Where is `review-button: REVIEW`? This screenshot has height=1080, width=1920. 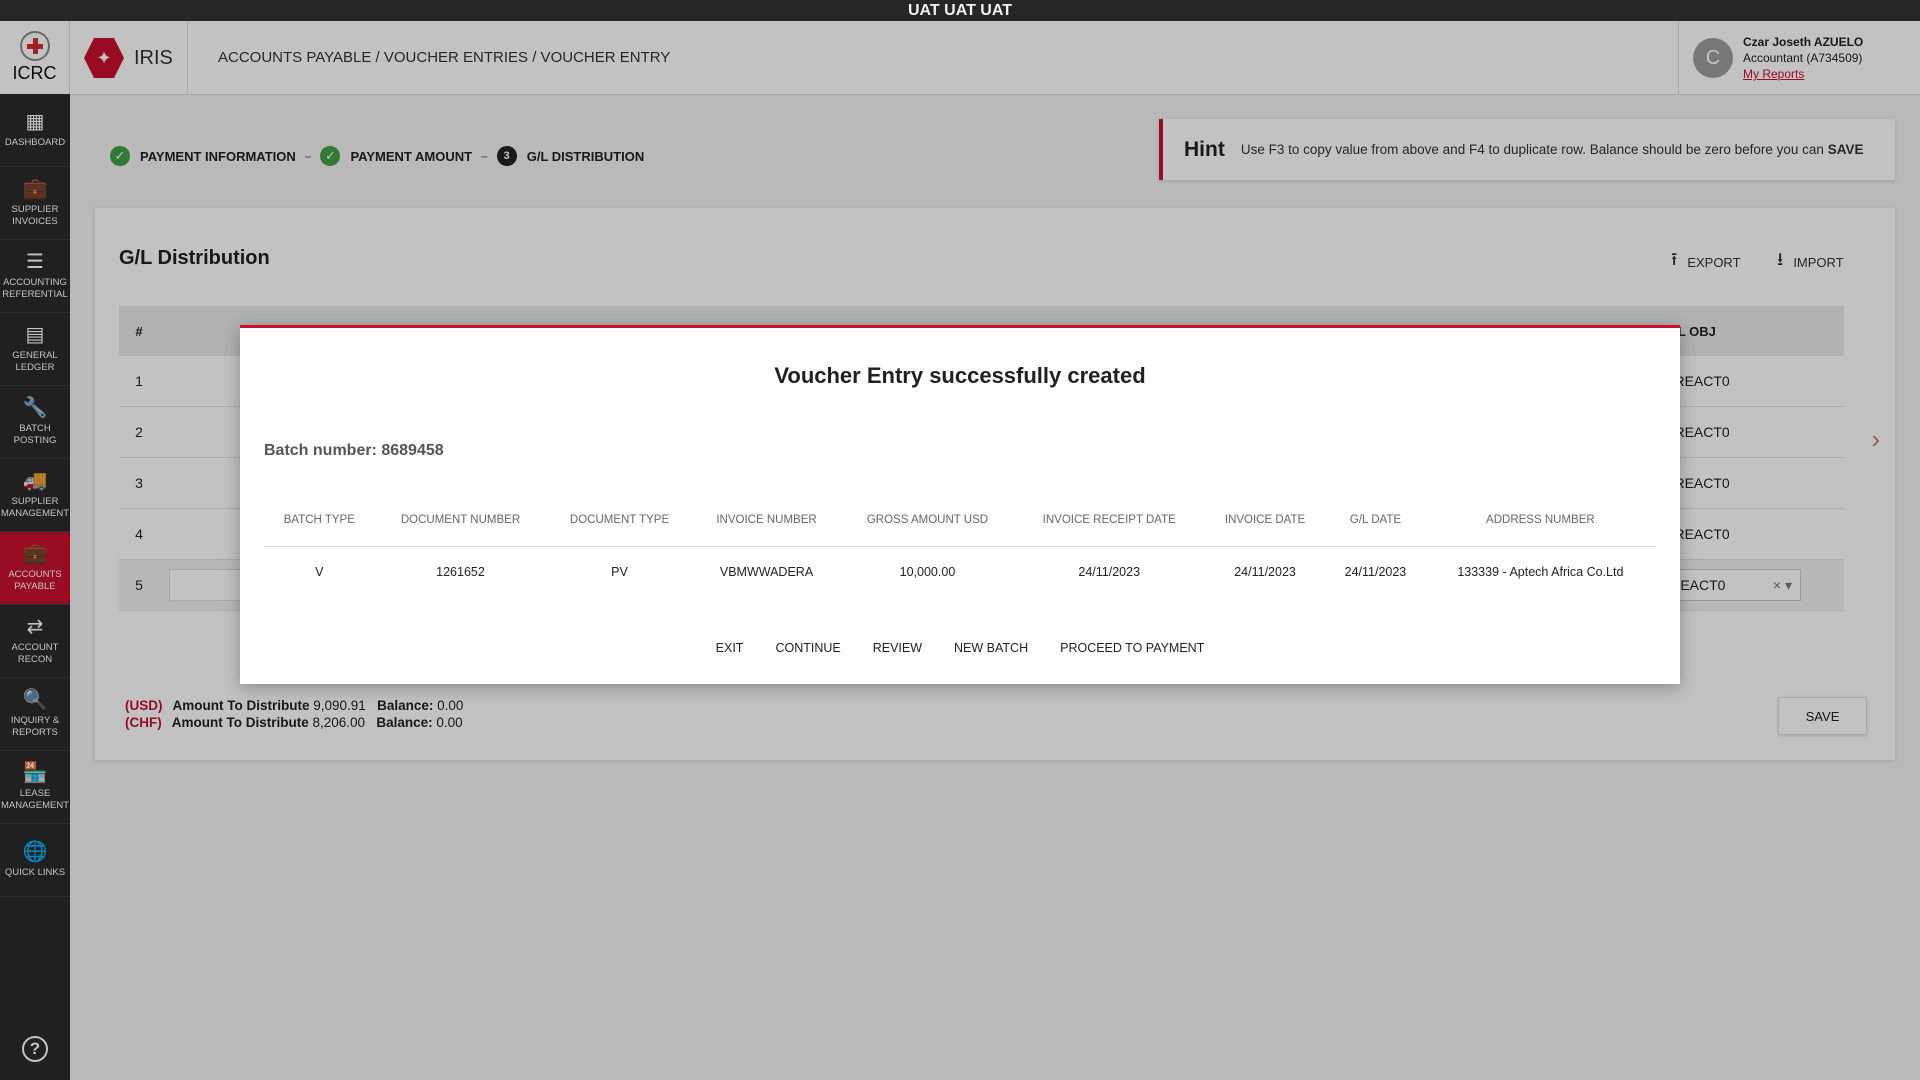
review-button: REVIEW is located at coordinates (897, 648).